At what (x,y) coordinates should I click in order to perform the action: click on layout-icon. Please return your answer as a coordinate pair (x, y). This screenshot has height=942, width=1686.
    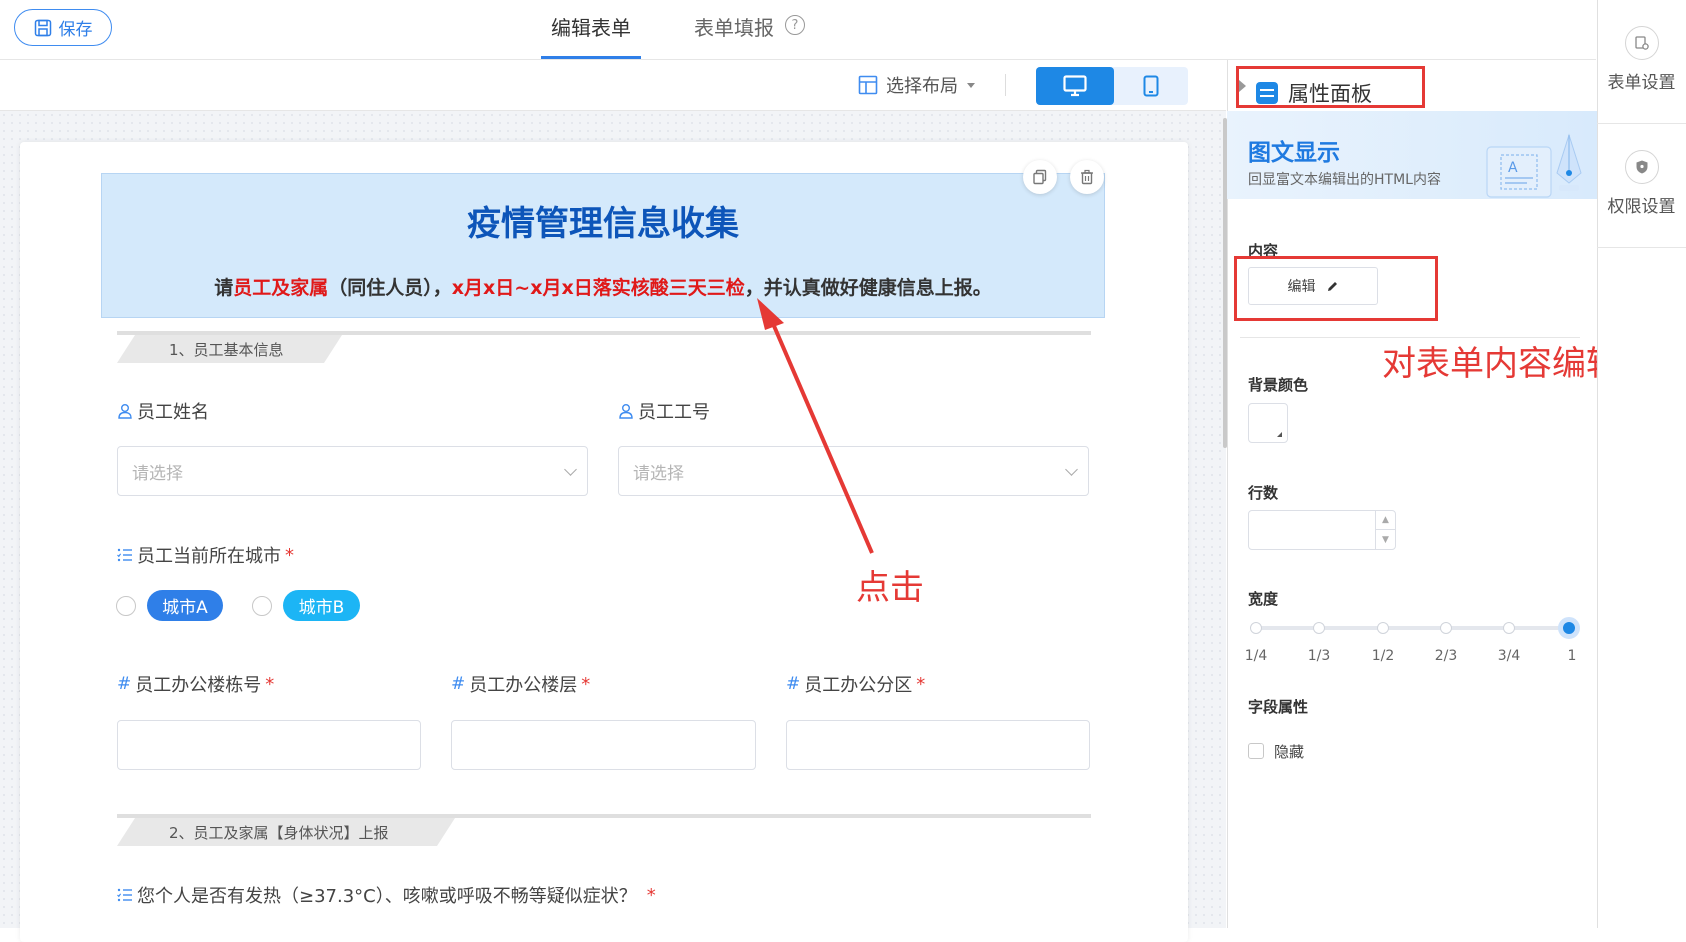
    Looking at the image, I should click on (868, 85).